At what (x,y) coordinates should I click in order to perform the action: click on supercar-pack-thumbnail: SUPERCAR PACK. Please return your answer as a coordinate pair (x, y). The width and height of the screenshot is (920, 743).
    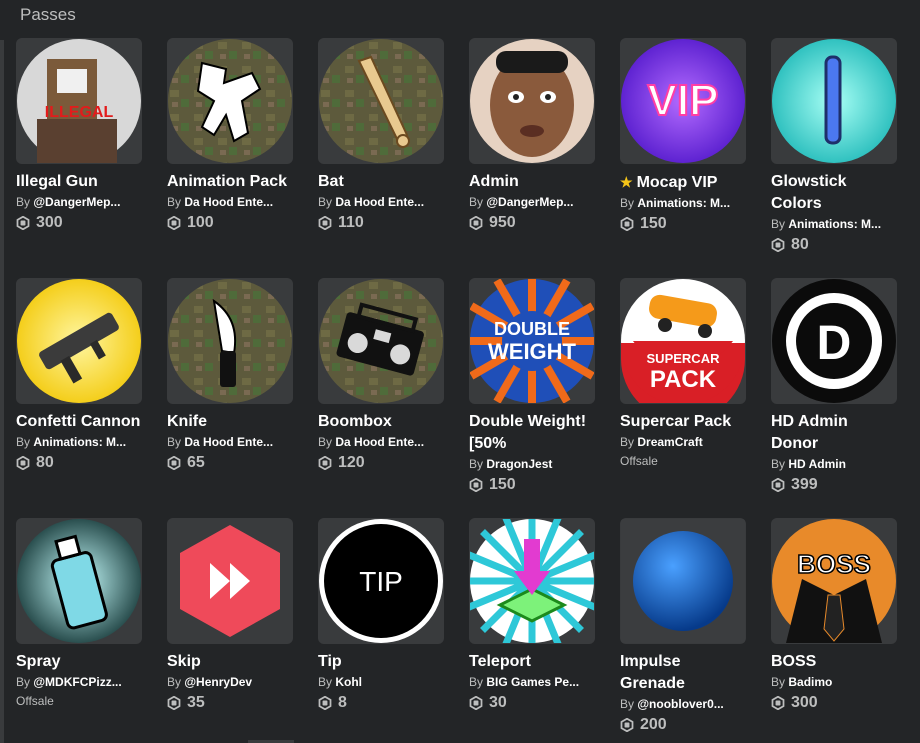
    Looking at the image, I should click on (683, 341).